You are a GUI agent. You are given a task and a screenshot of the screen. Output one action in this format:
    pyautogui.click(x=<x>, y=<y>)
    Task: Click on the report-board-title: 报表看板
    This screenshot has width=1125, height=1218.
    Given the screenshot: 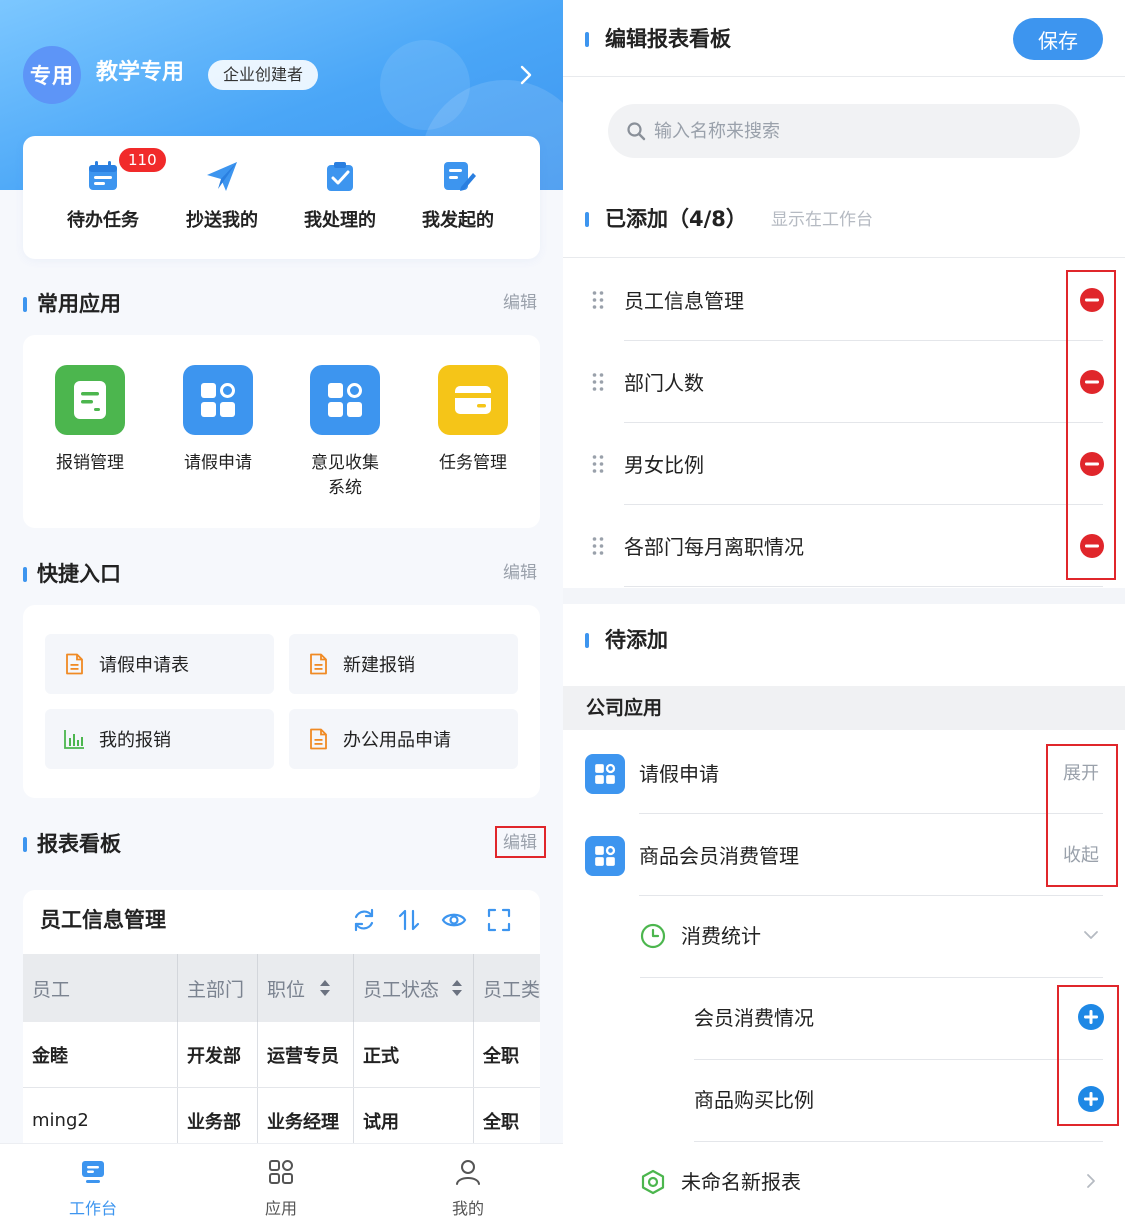 What is the action you would take?
    pyautogui.click(x=72, y=844)
    